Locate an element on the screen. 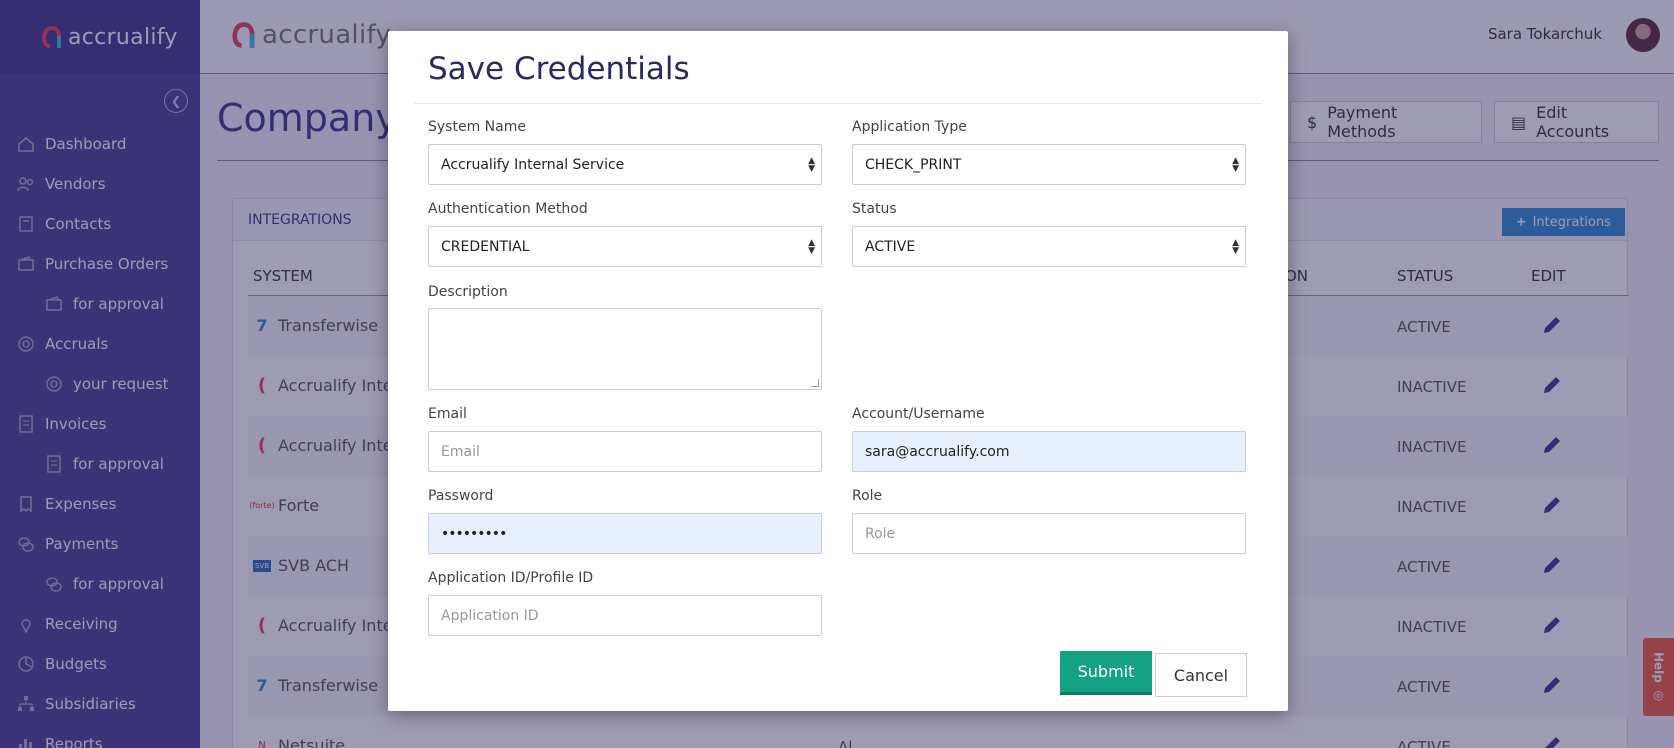 This screenshot has height=748, width=1674. status-value: ACTIVE is located at coordinates (890, 246).